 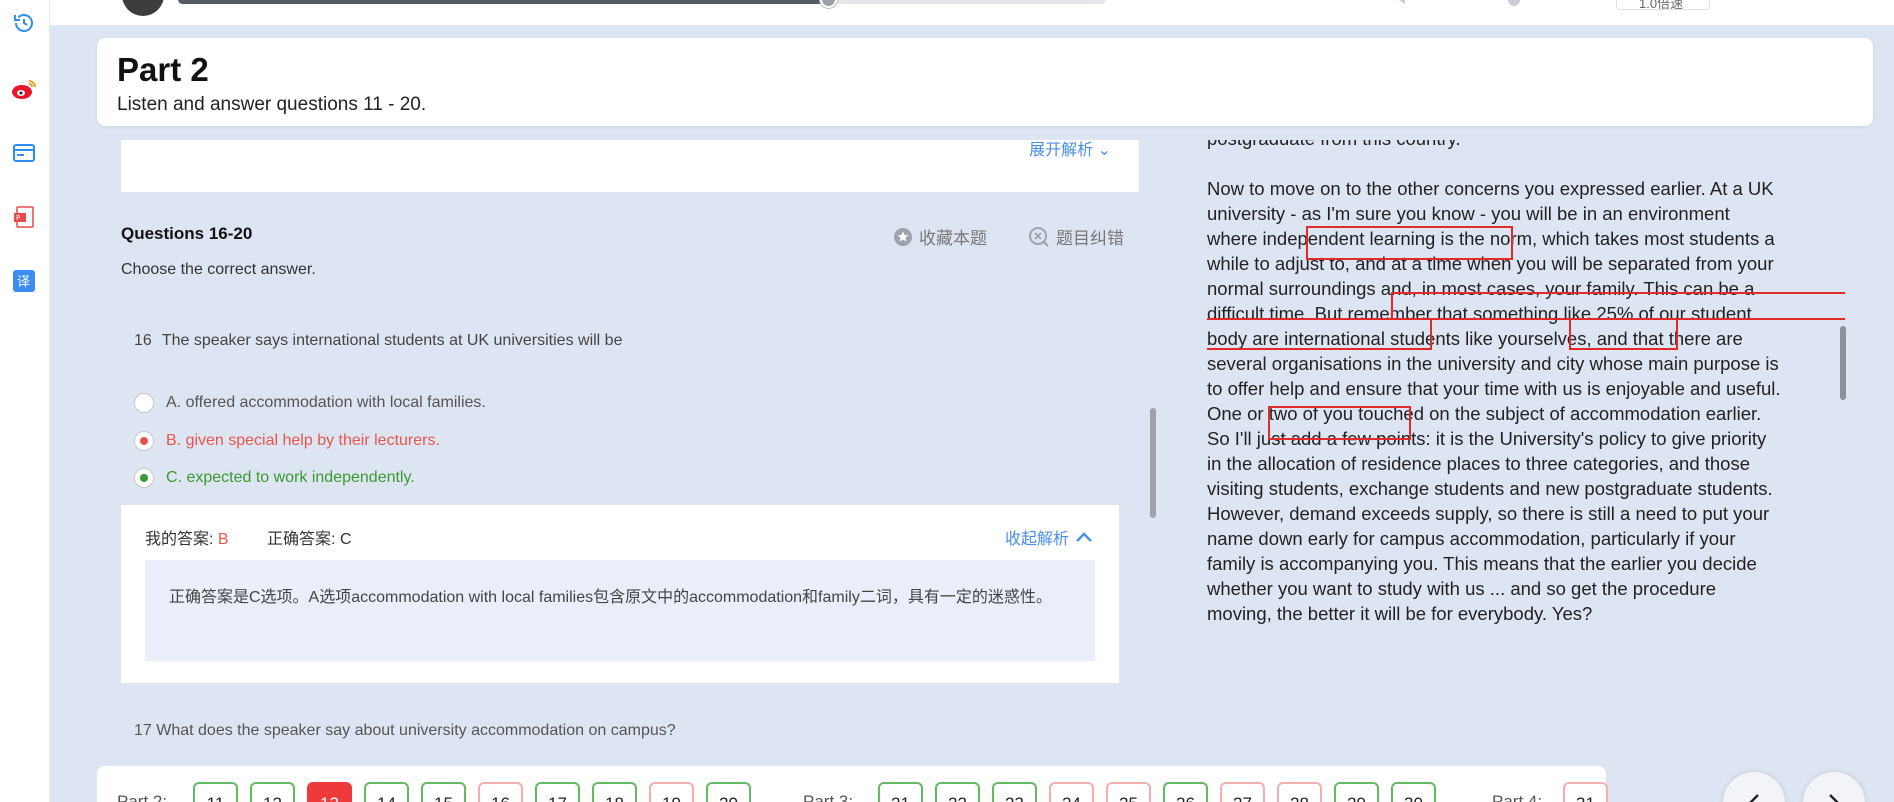 What do you see at coordinates (25, 401) in the screenshot?
I see `left-sidebar: P 译` at bounding box center [25, 401].